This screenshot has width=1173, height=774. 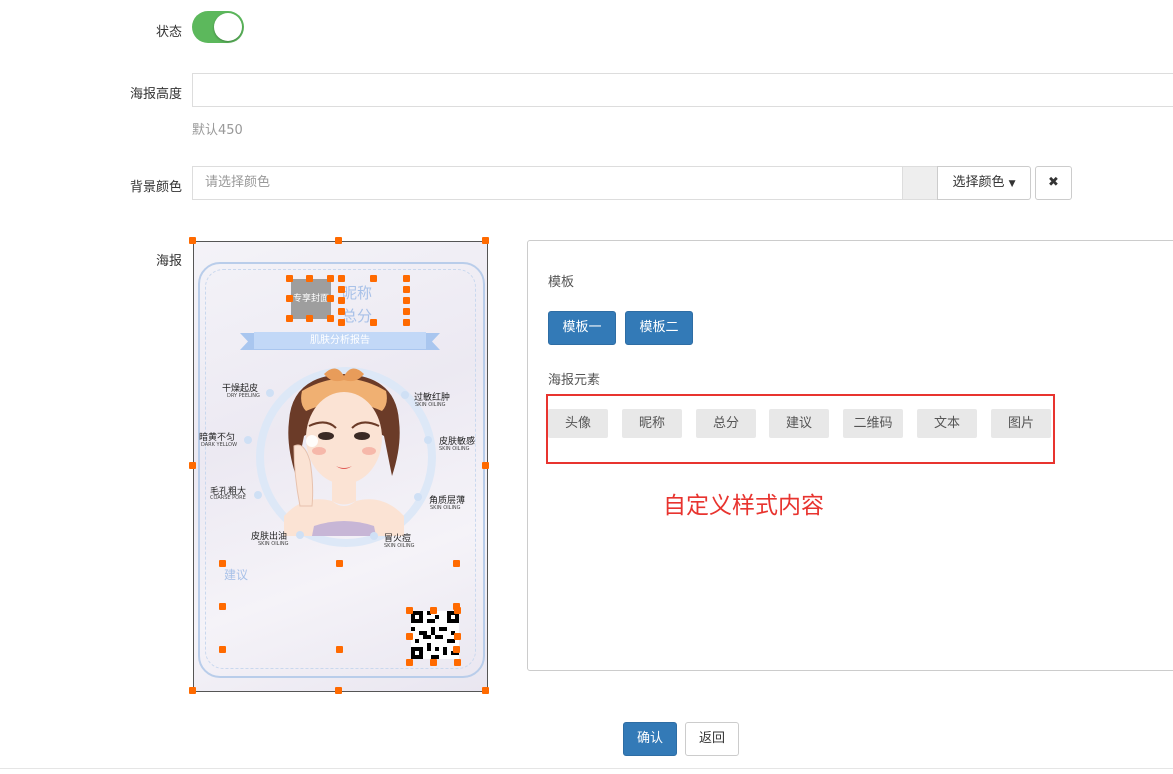 I want to click on color-swatch, so click(x=920, y=183).